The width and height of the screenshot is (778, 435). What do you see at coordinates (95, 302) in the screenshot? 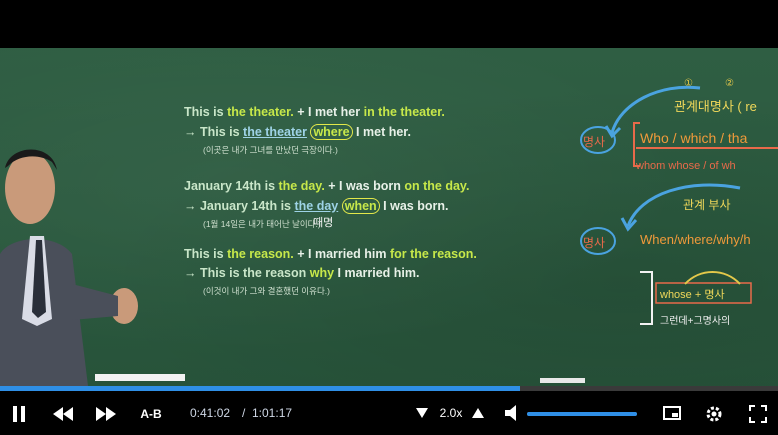
I see `arm` at bounding box center [95, 302].